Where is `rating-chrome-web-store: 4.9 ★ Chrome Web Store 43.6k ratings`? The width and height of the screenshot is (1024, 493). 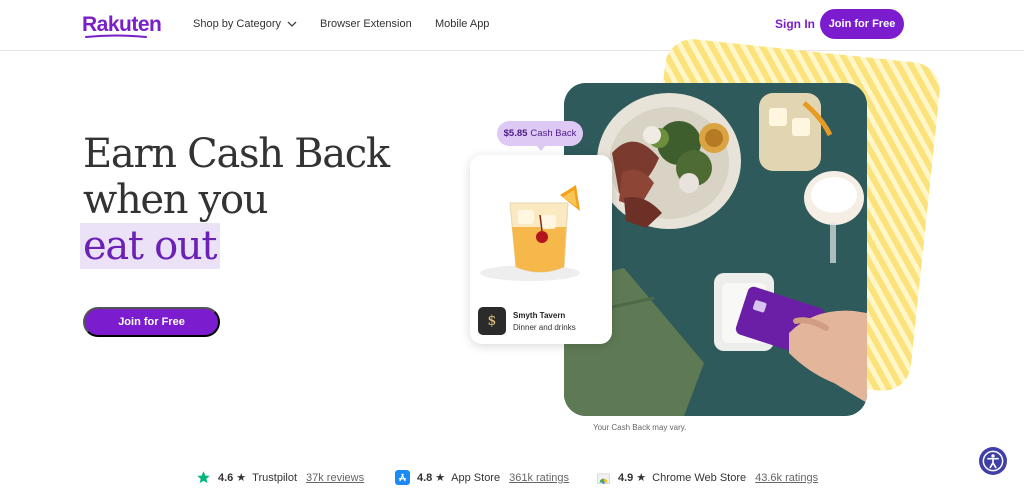 rating-chrome-web-store: 4.9 ★ Chrome Web Store 43.6k ratings is located at coordinates (707, 477).